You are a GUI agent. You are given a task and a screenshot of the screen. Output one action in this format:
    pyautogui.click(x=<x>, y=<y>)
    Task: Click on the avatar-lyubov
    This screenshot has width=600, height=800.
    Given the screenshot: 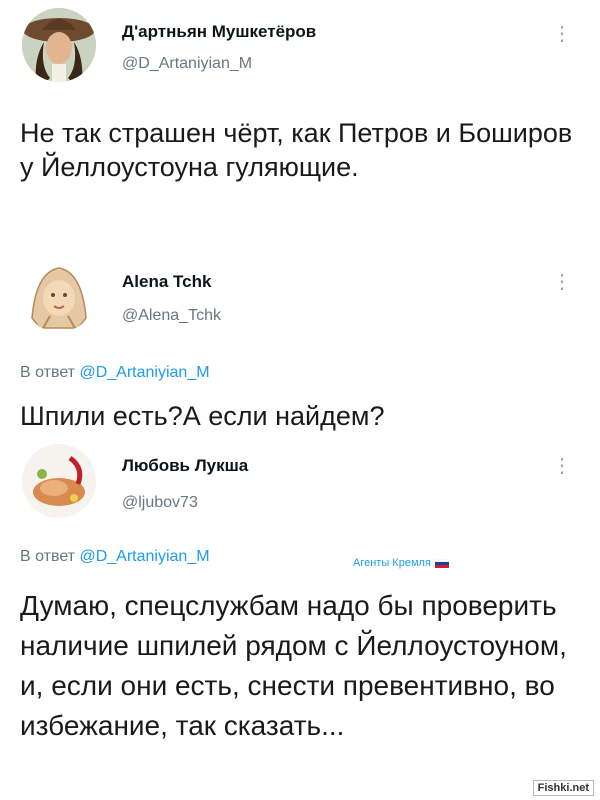 What is the action you would take?
    pyautogui.click(x=59, y=481)
    